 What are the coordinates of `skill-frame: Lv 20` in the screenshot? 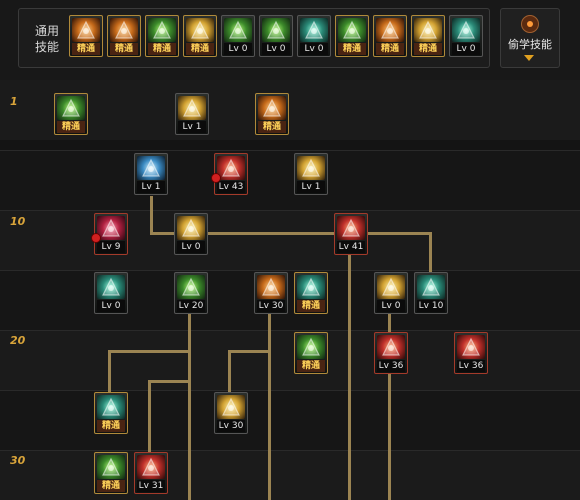 It's located at (191, 293).